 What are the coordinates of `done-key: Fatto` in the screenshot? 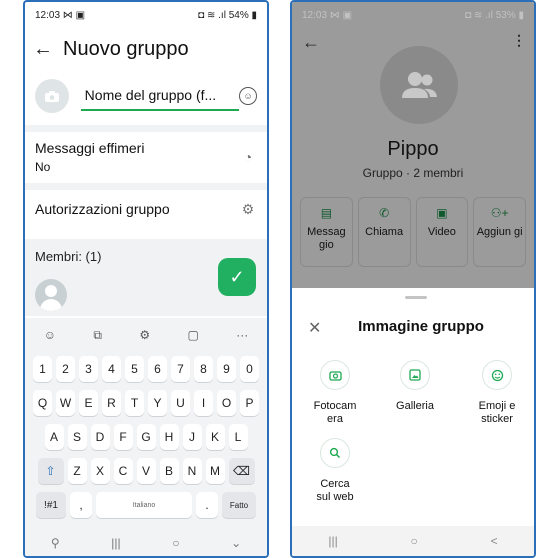 It's located at (239, 505).